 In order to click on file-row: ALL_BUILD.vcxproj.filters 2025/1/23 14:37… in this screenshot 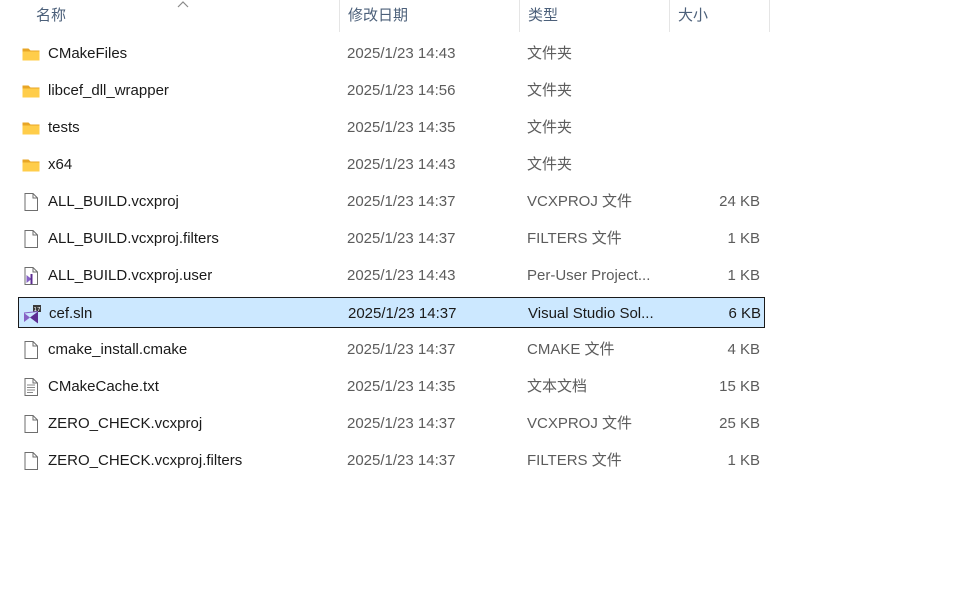, I will do `click(391, 238)`.